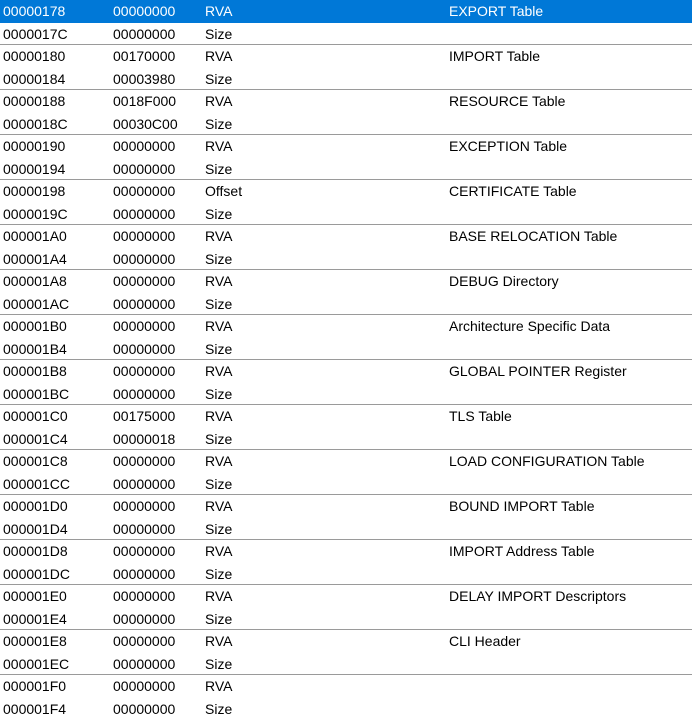 Image resolution: width=692 pixels, height=722 pixels. I want to click on table-row: 000001D8 00000000 RVA IMPORT Address Table, so click(346, 551).